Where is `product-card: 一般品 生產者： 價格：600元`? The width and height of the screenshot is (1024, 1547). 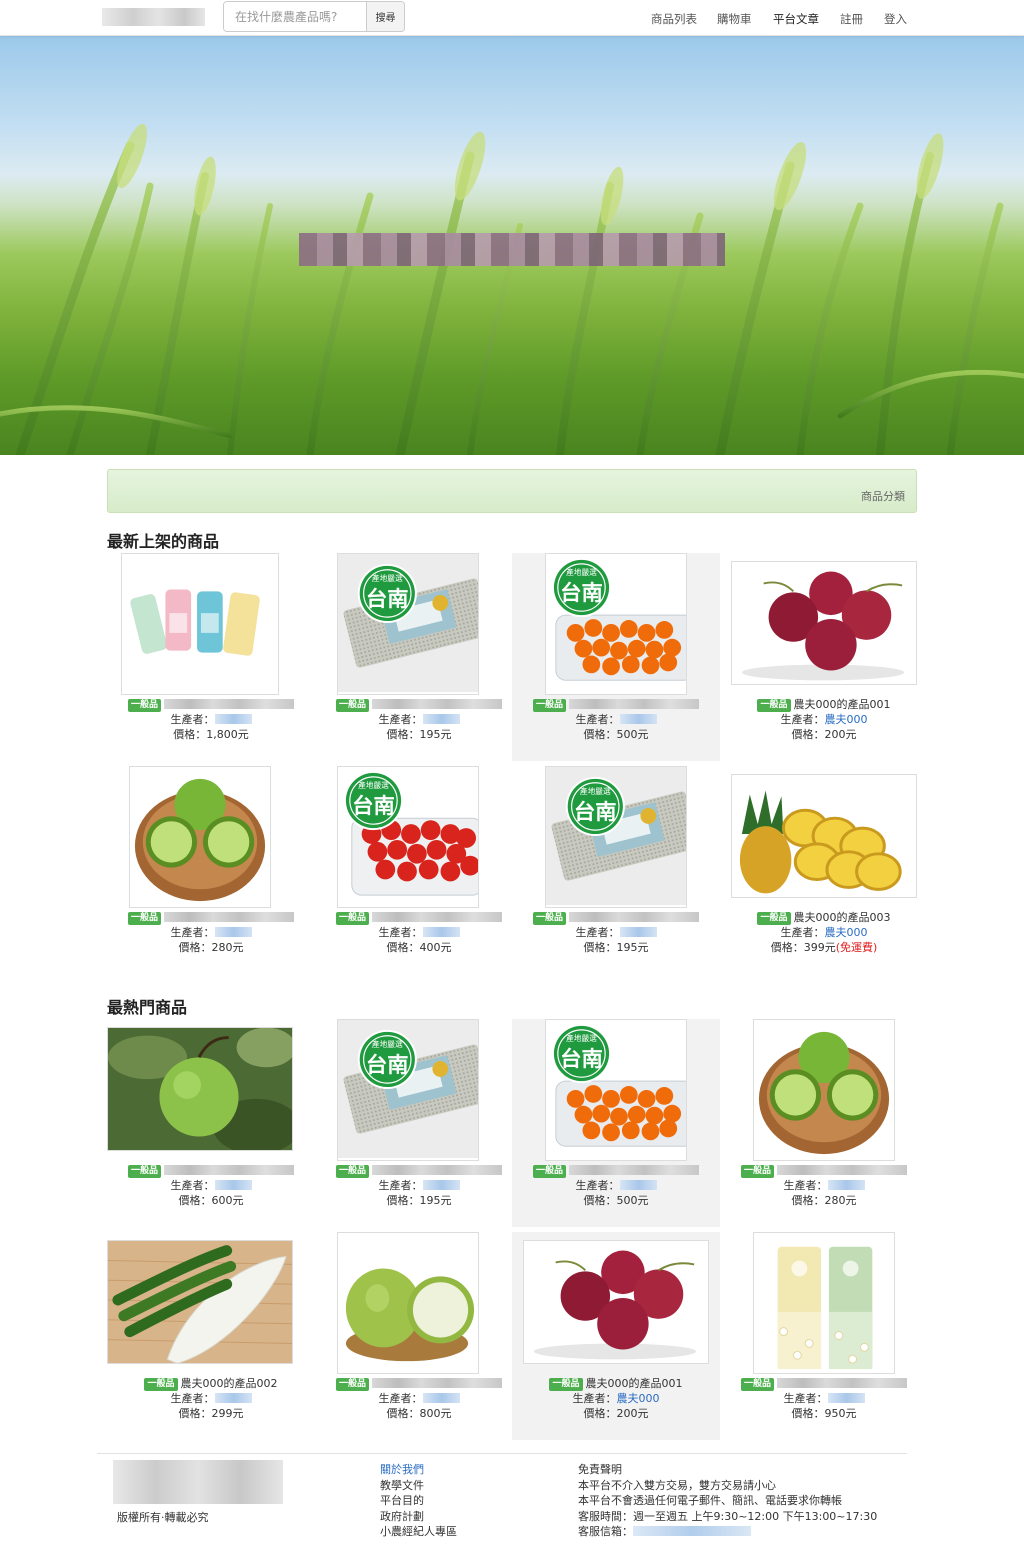 product-card: 一般品 生產者： 價格：600元 is located at coordinates (211, 1123).